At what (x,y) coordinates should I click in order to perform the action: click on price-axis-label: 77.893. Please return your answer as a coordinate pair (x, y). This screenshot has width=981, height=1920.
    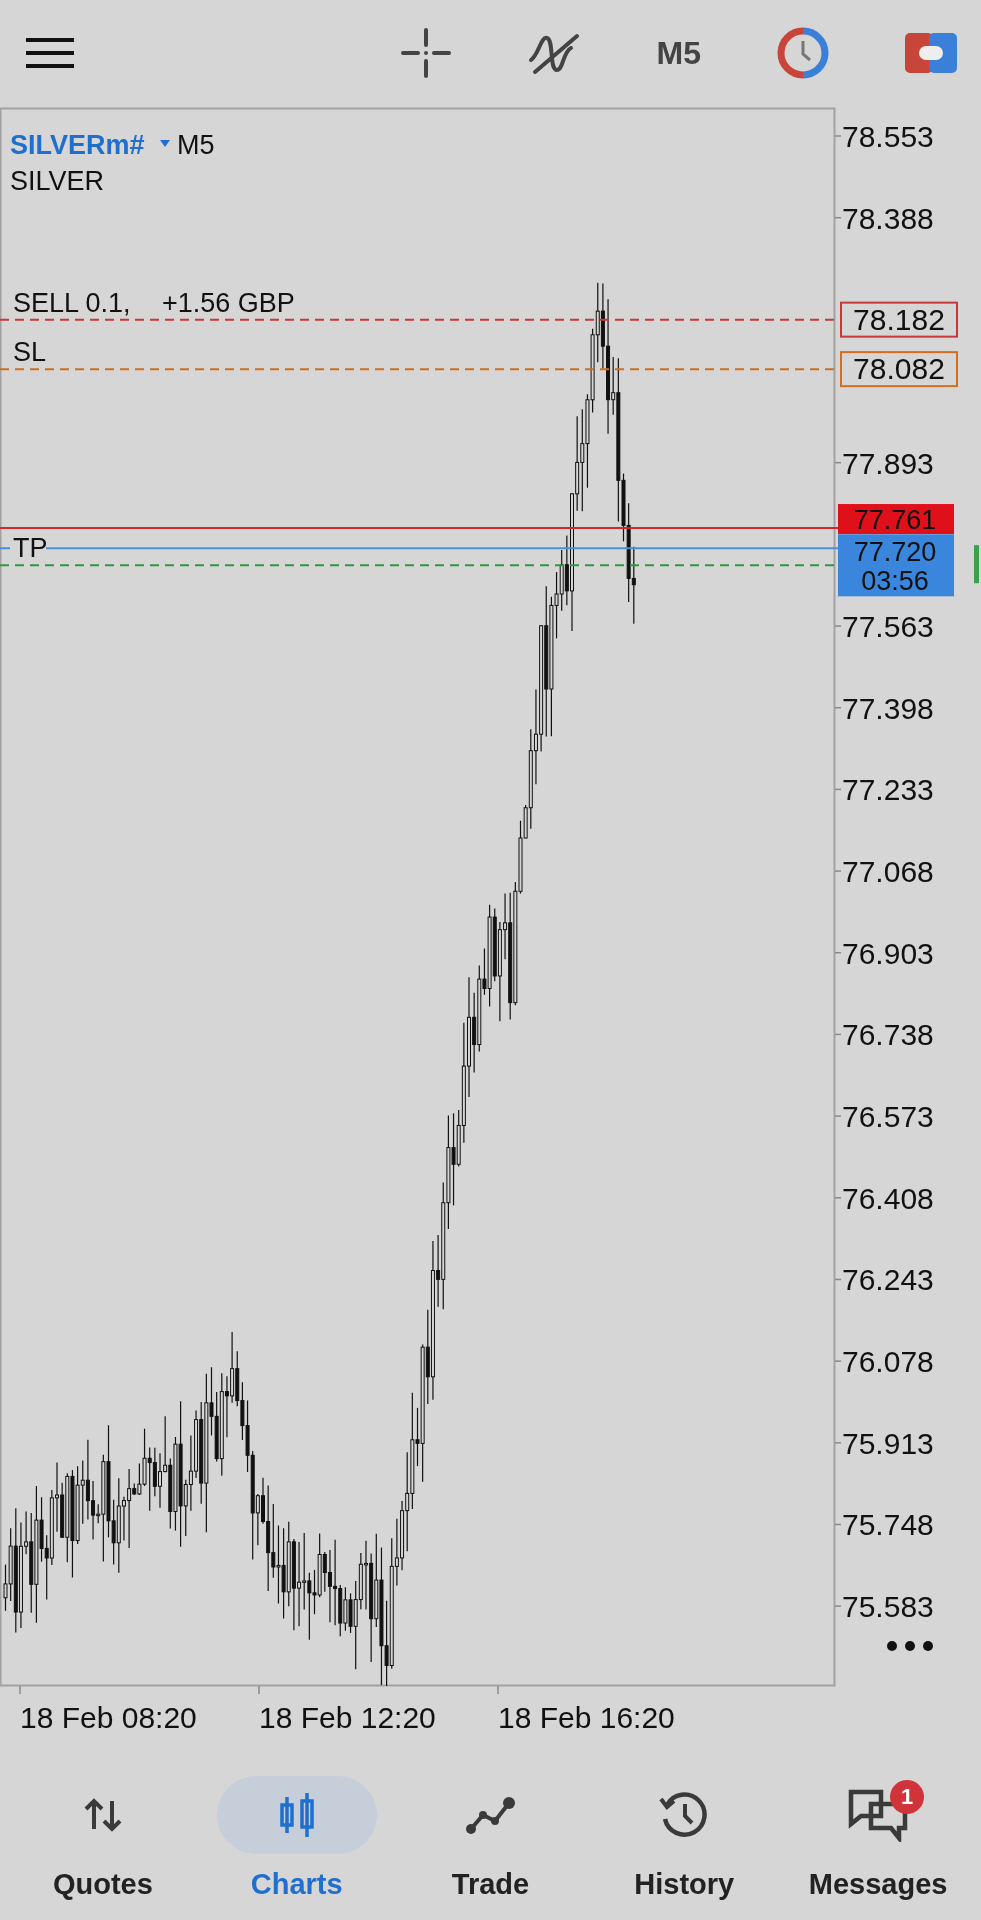
    Looking at the image, I should click on (888, 463).